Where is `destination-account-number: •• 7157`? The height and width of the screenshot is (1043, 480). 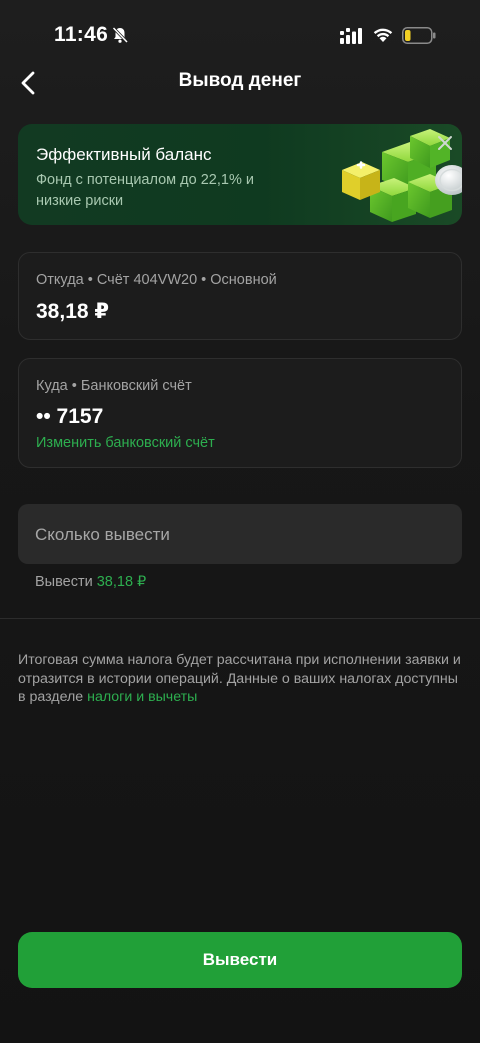
destination-account-number: •• 7157 is located at coordinates (70, 416).